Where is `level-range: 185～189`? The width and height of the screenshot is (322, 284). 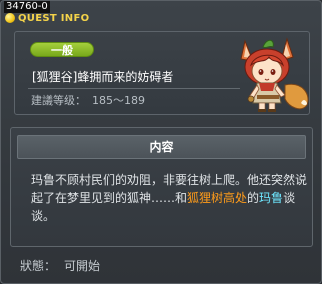
level-range: 185～189 is located at coordinates (118, 100).